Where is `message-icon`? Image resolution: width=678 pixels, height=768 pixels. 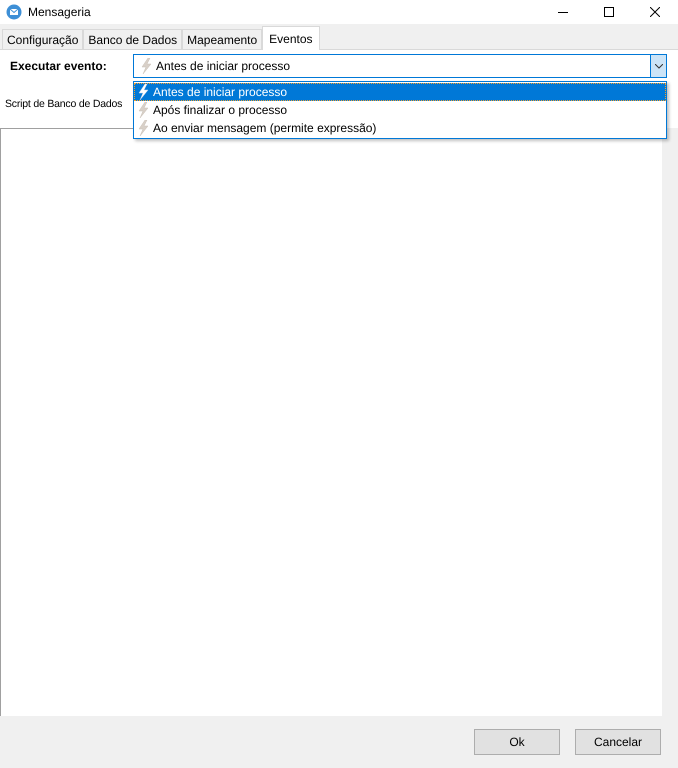 message-icon is located at coordinates (14, 12).